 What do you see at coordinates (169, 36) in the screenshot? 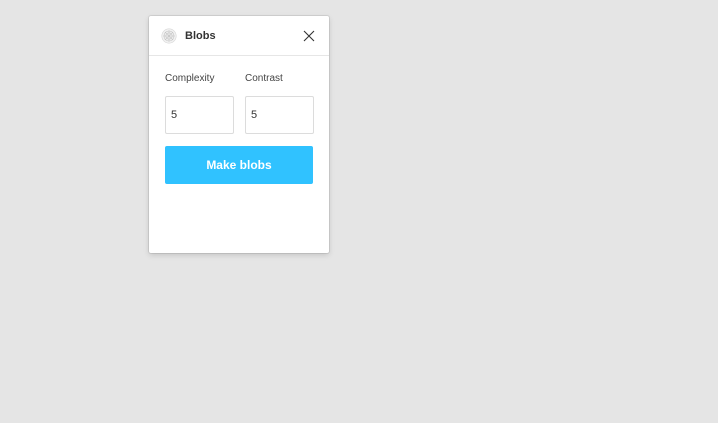
I see `blob-icon` at bounding box center [169, 36].